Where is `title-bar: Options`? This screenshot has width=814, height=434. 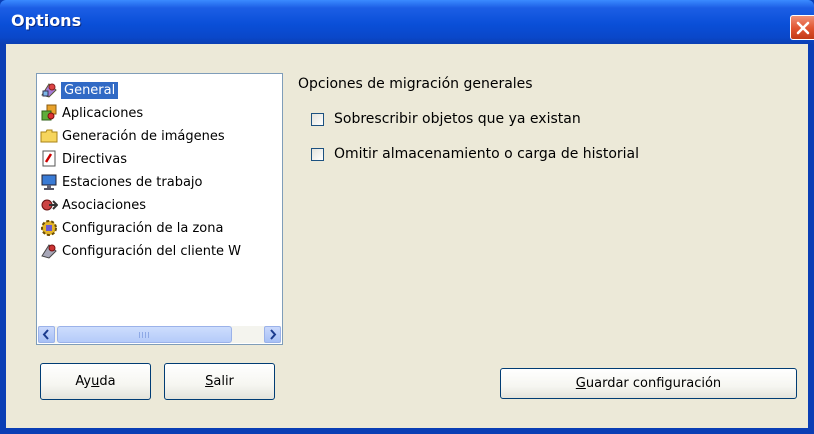 title-bar: Options is located at coordinates (407, 22).